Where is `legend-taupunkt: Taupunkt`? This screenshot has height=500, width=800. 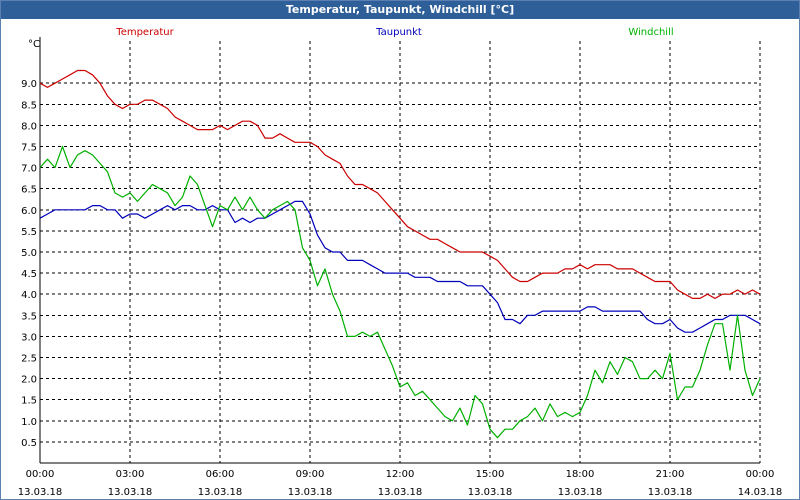 legend-taupunkt: Taupunkt is located at coordinates (398, 32).